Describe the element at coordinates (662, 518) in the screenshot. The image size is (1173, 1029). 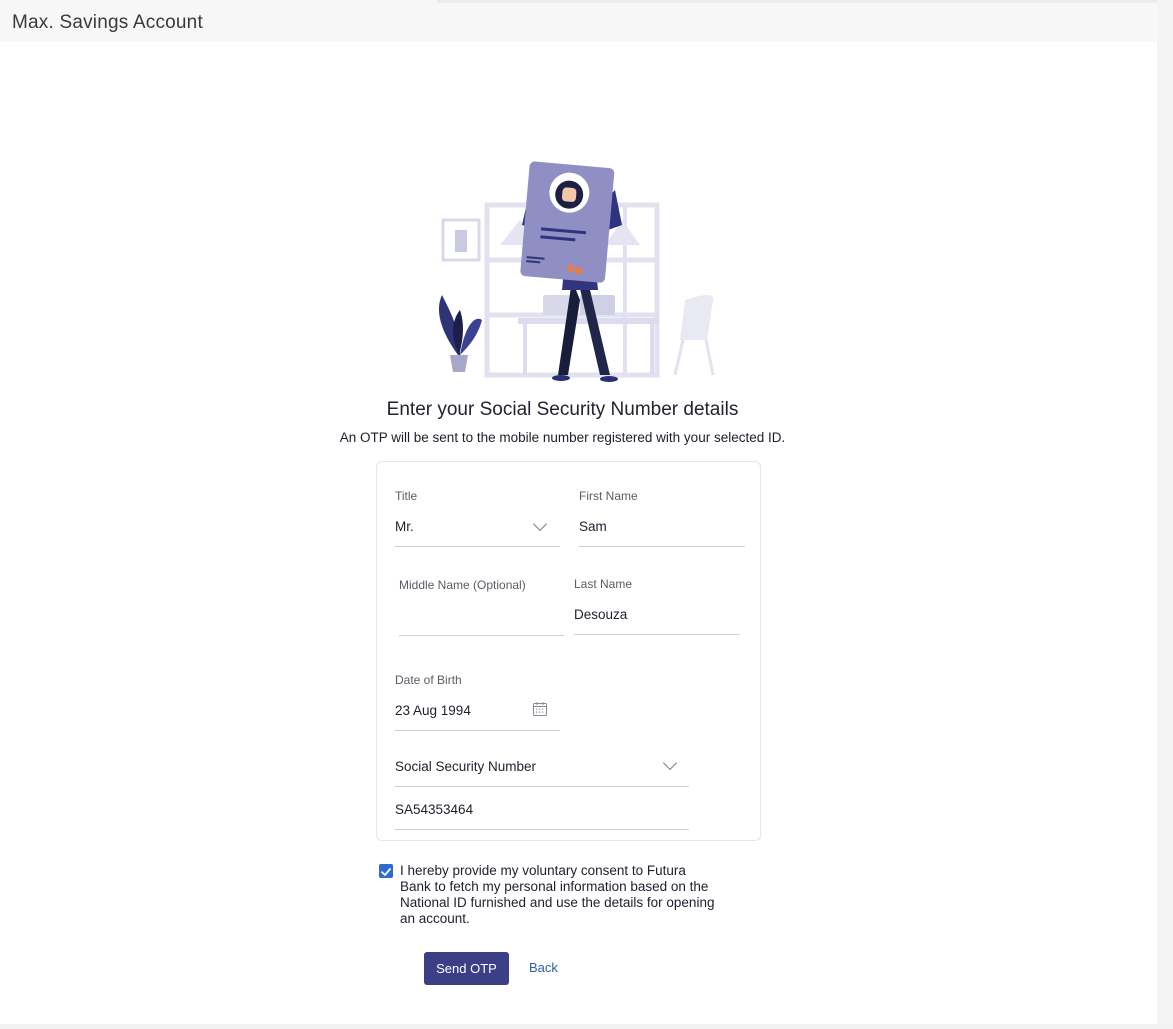
I see `first-name-field: First Name Sam` at that location.